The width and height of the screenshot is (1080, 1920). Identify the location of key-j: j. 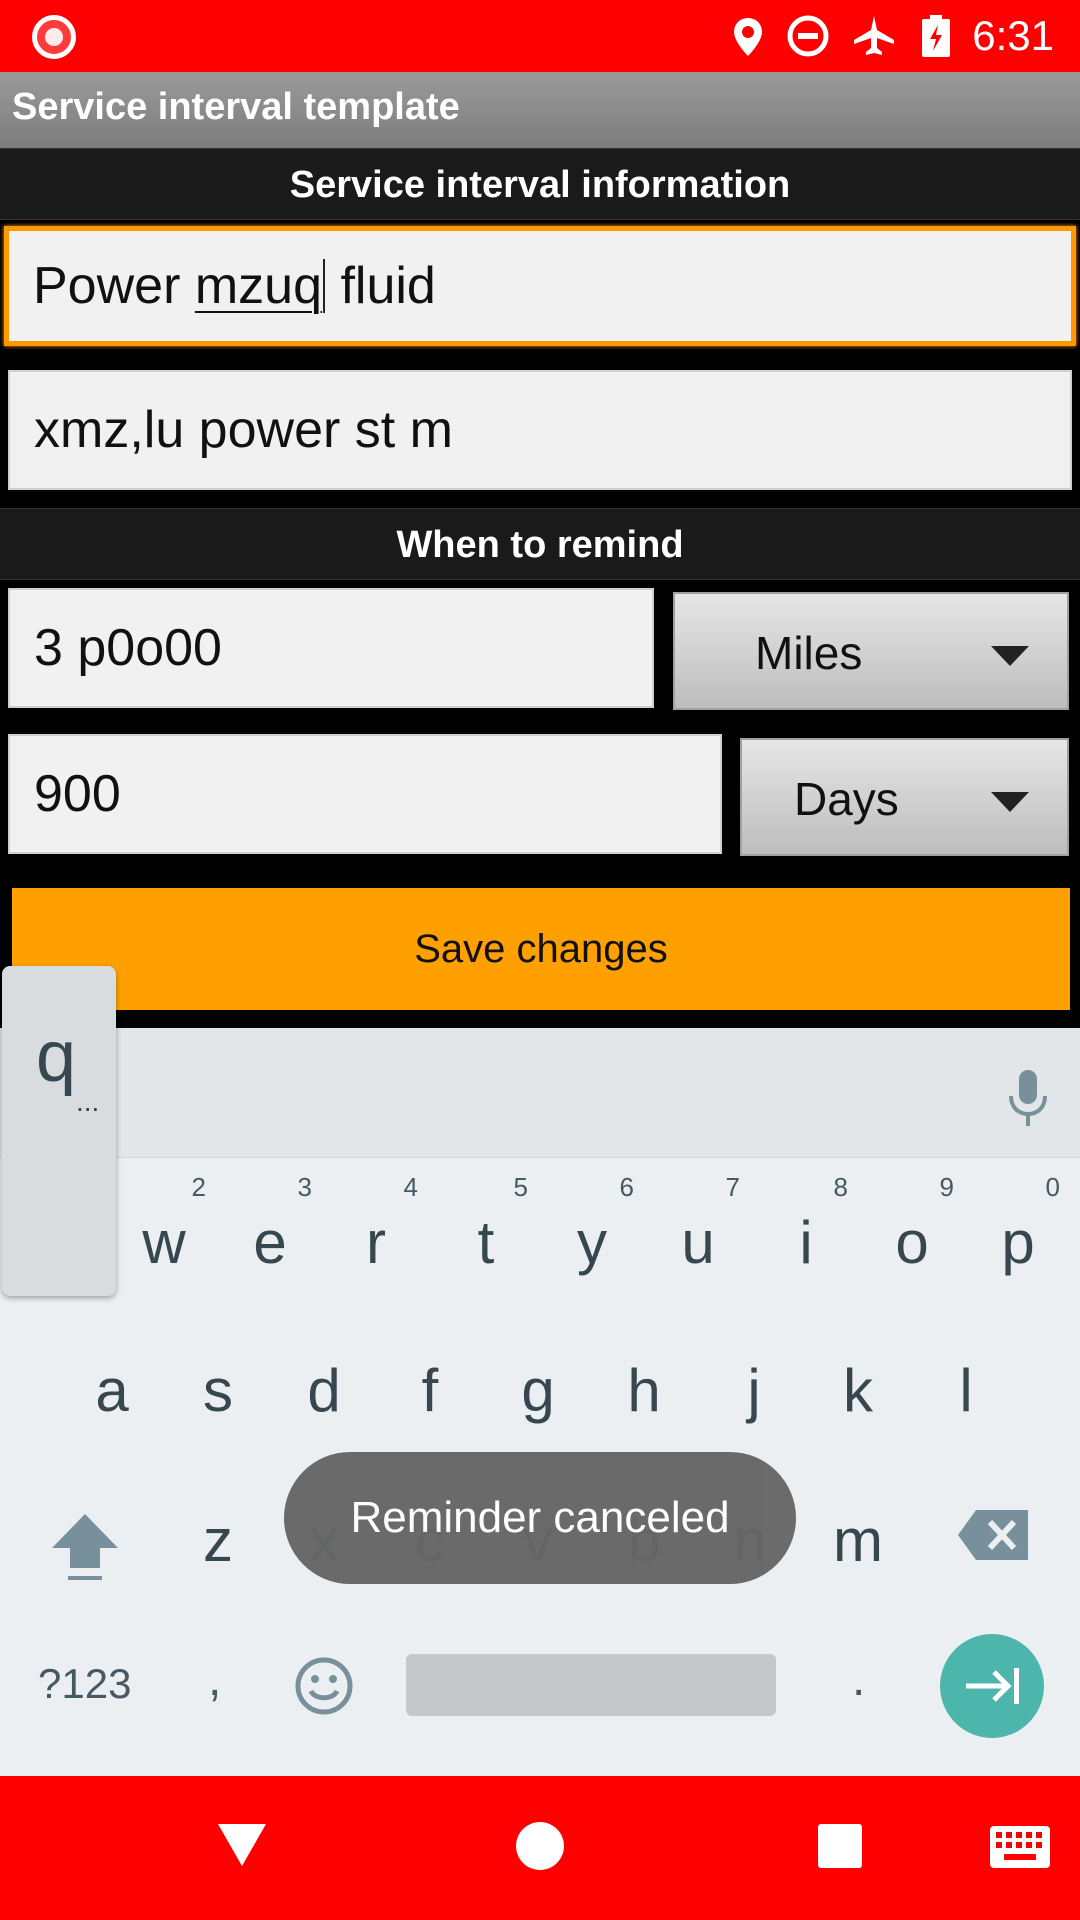
(754, 1390).